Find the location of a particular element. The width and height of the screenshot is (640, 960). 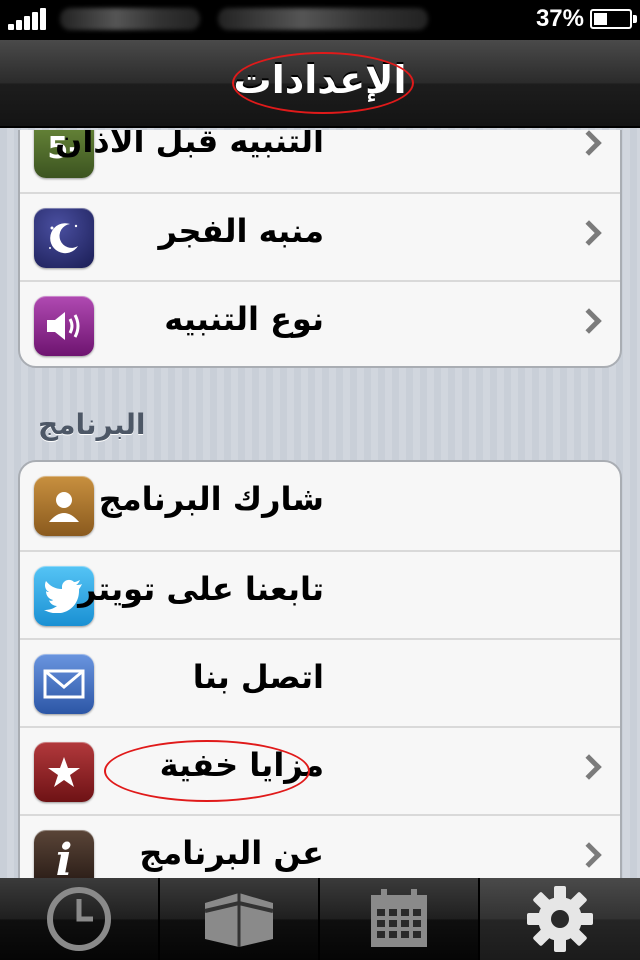

clock-icon is located at coordinates (79, 919).